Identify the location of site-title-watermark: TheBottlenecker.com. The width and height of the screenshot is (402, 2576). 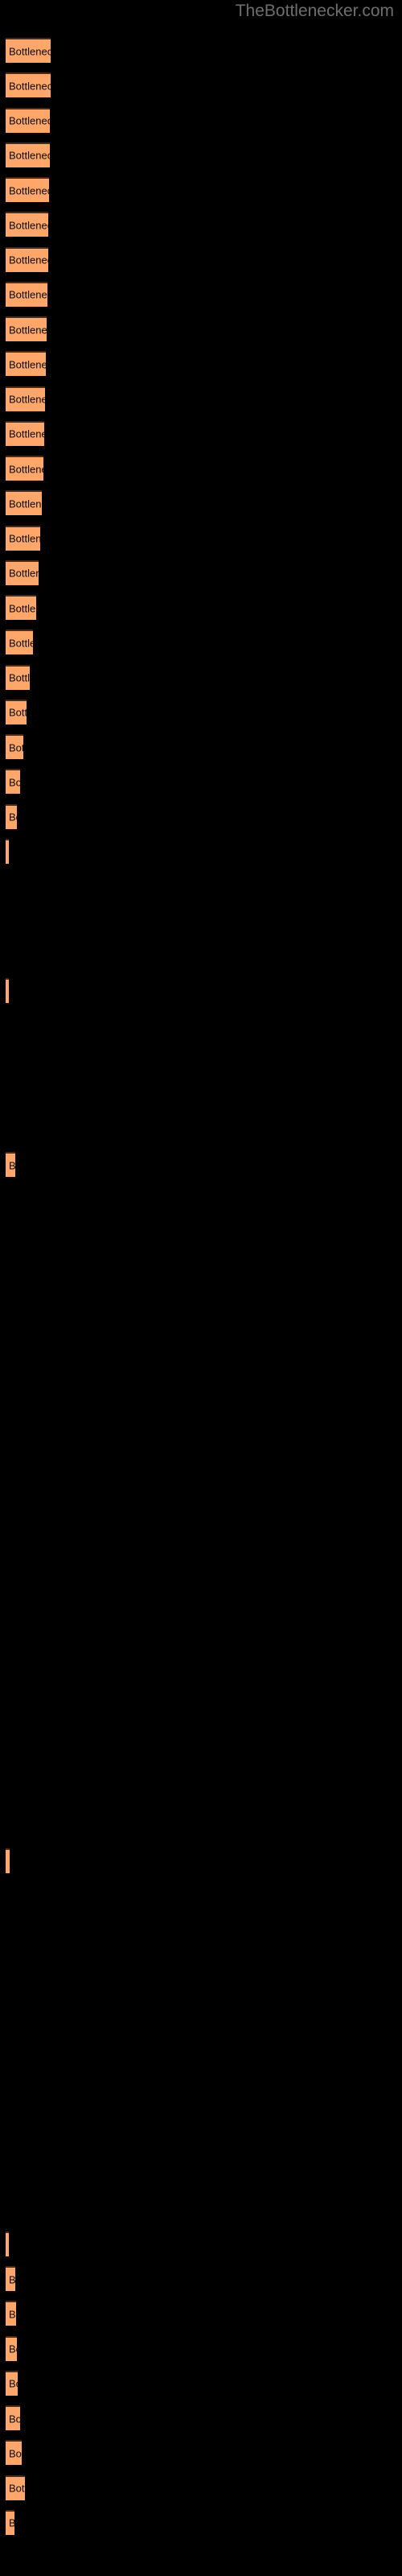
(314, 11).